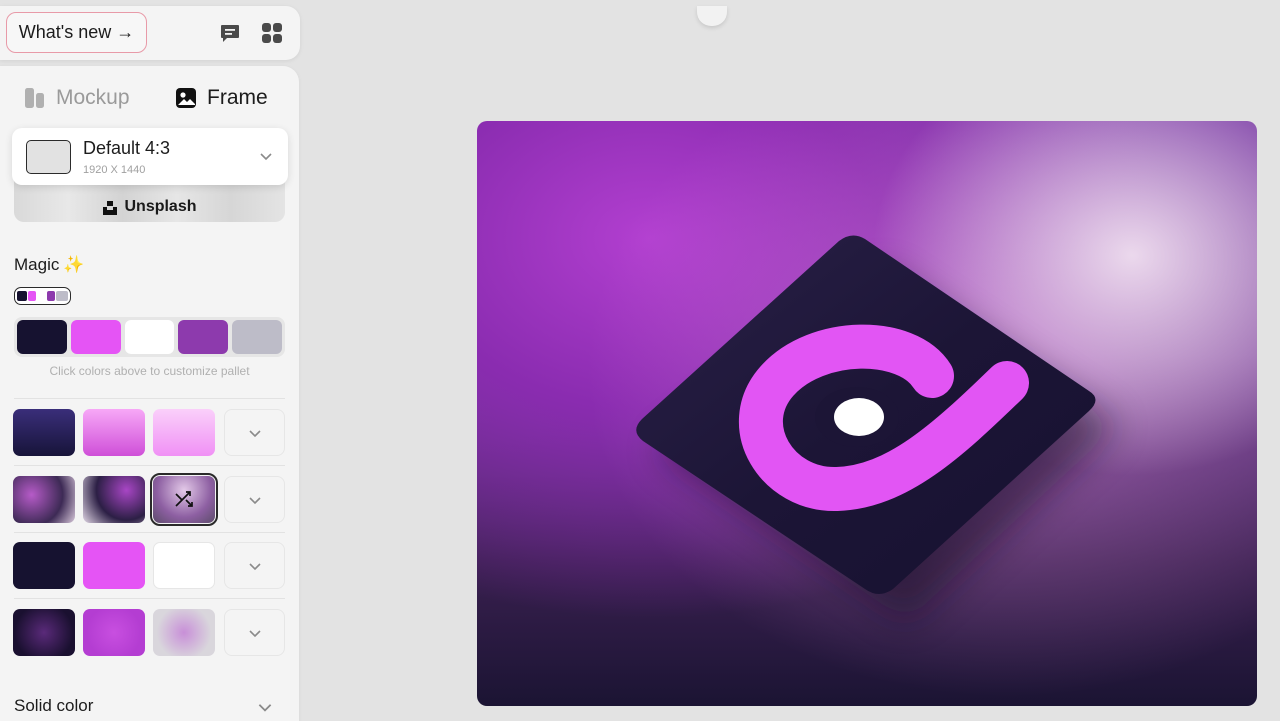  What do you see at coordinates (110, 208) in the screenshot?
I see `unsplash-icon` at bounding box center [110, 208].